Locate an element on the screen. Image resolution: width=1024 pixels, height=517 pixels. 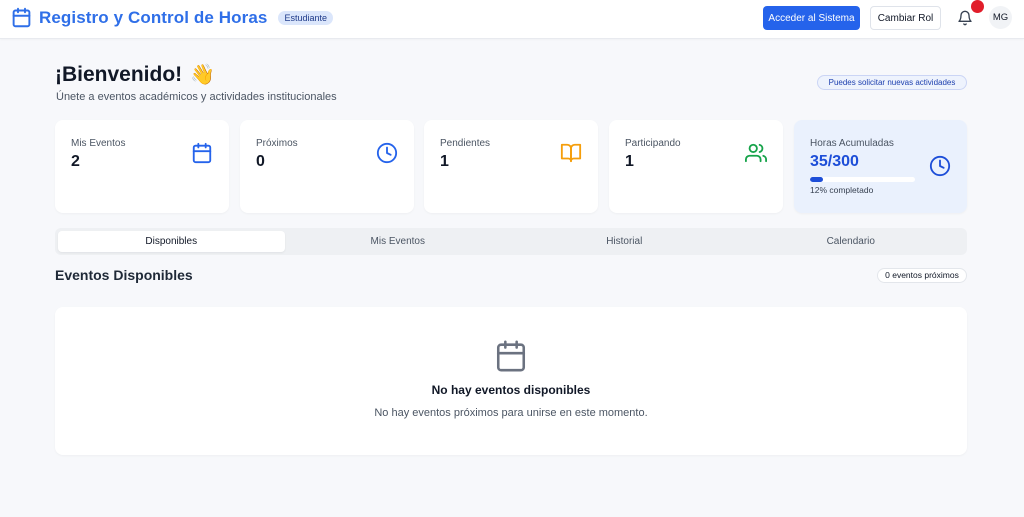
role-badge: Estudiante is located at coordinates (305, 17).